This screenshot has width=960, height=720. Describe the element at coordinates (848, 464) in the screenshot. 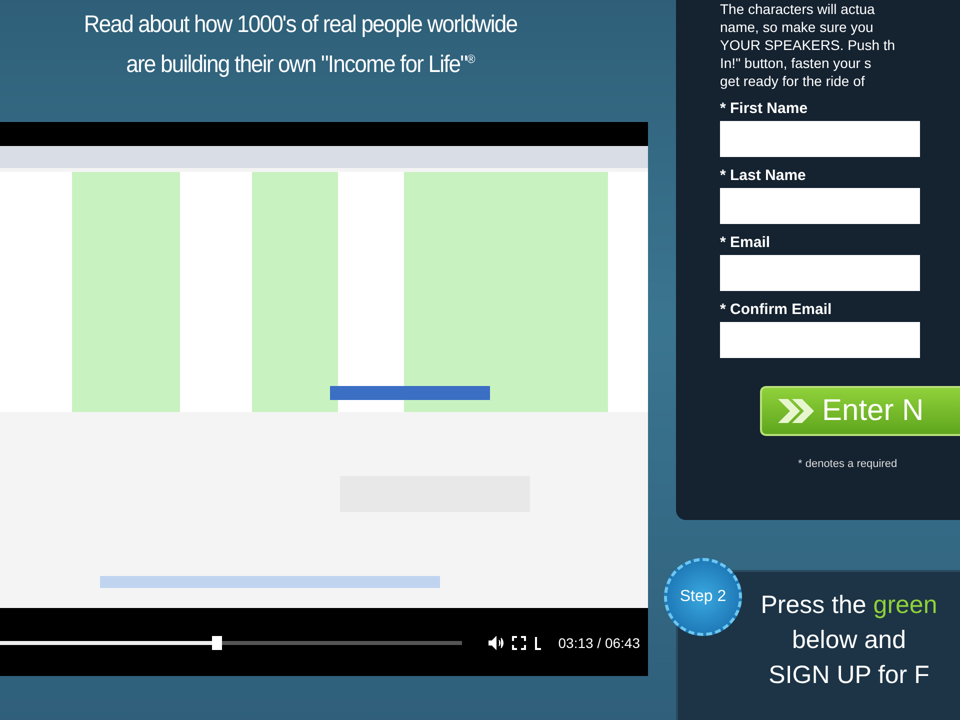

I see `required-note: * denotes a required` at that location.